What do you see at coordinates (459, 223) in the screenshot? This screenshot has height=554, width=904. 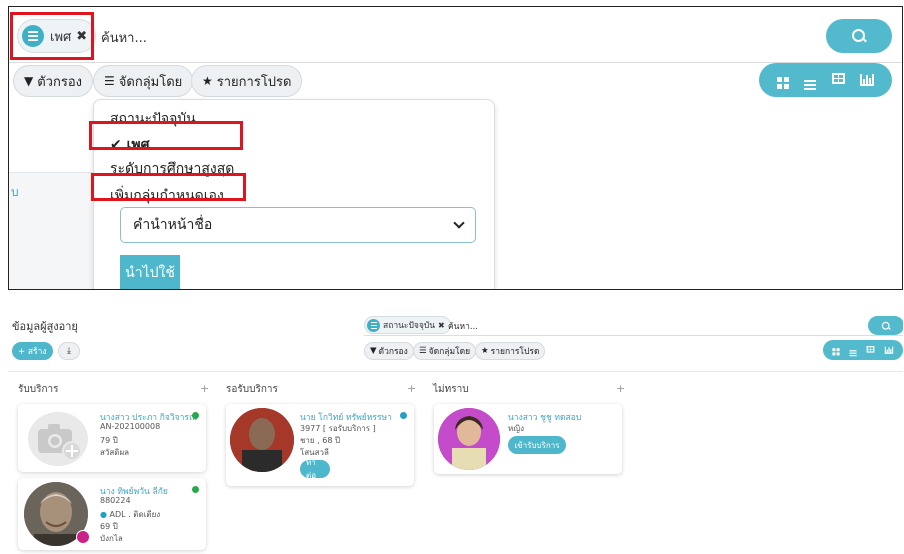 I see `chevron-down-icon` at bounding box center [459, 223].